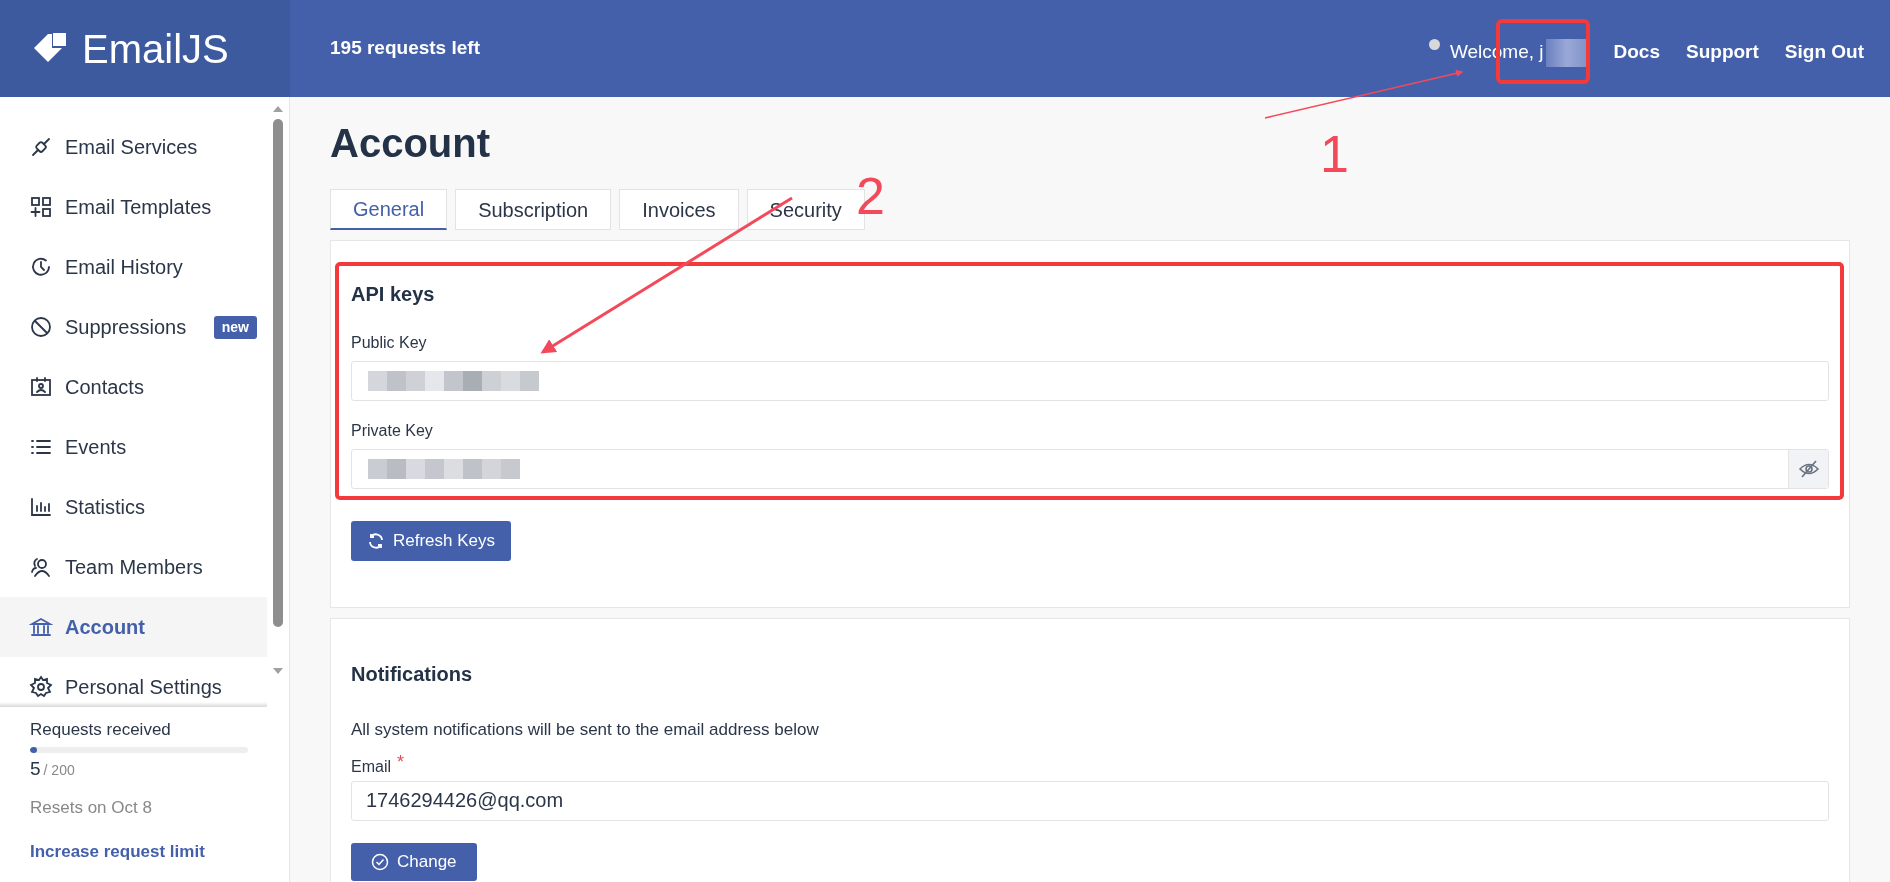 This screenshot has width=1890, height=882. I want to click on section-heading: API keys, so click(393, 294).